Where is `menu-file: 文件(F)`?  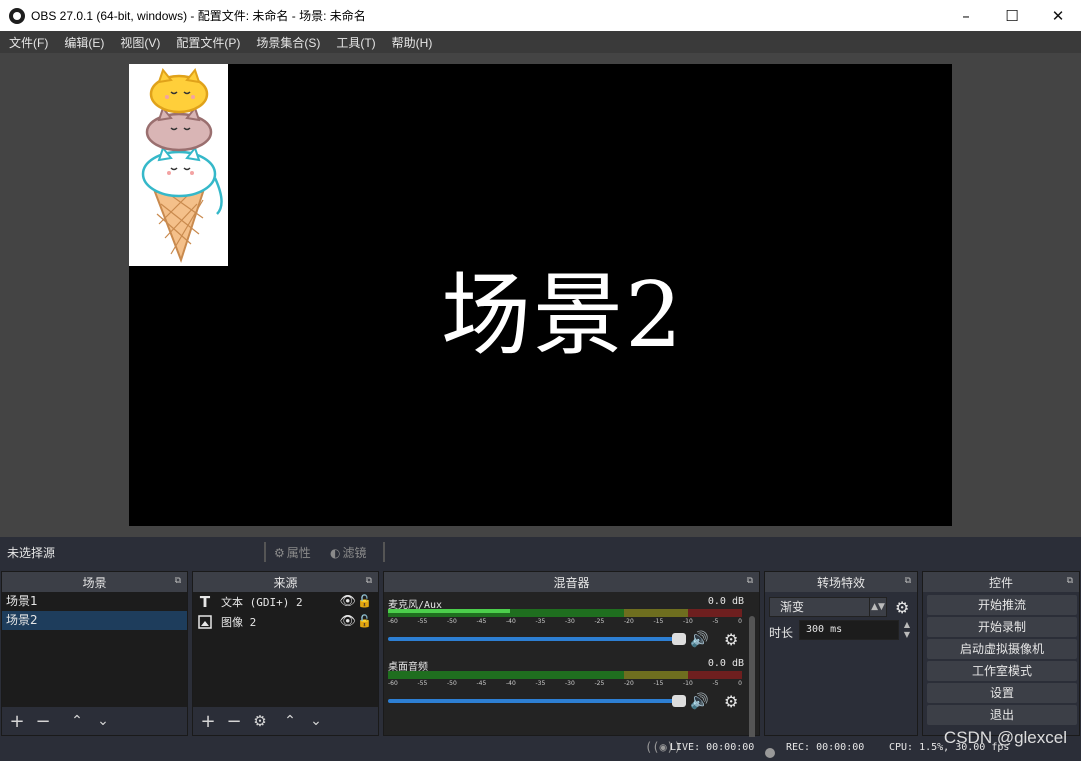
menu-file: 文件(F) is located at coordinates (28, 42).